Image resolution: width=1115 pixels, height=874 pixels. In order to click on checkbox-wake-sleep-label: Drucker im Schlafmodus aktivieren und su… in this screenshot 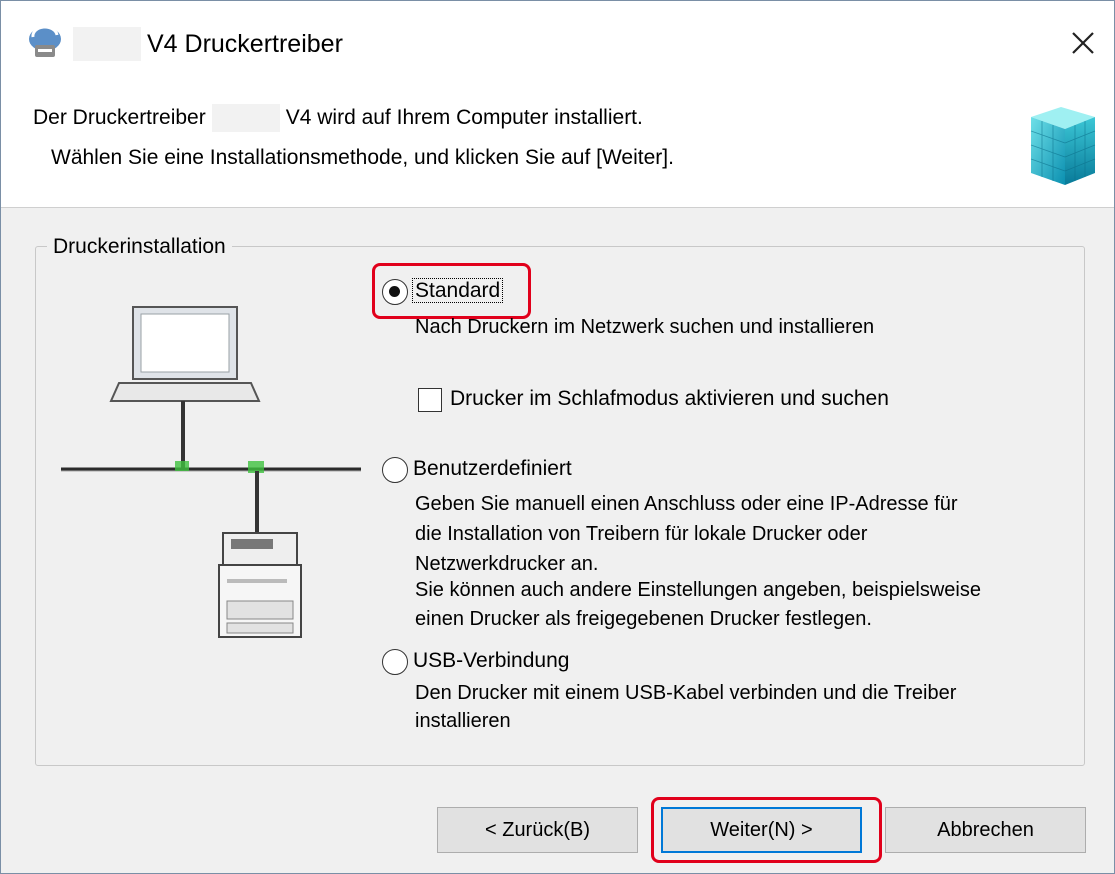, I will do `click(669, 399)`.